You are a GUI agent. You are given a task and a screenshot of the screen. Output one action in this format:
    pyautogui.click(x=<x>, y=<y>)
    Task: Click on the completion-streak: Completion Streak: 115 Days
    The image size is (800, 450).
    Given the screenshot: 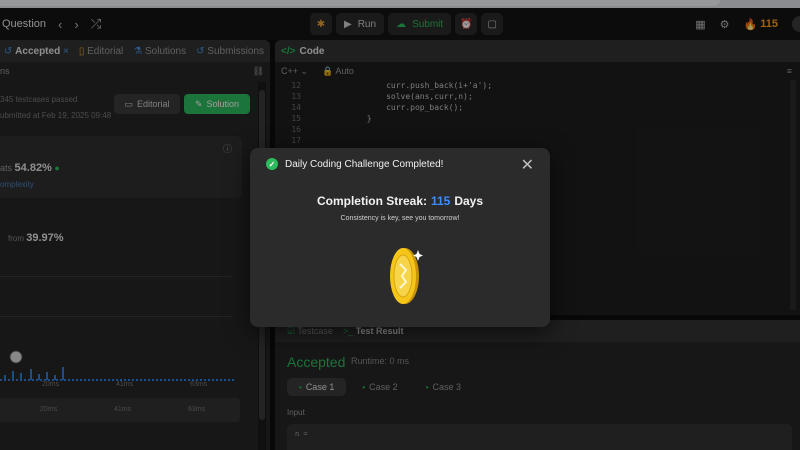 What is the action you would take?
    pyautogui.click(x=400, y=201)
    